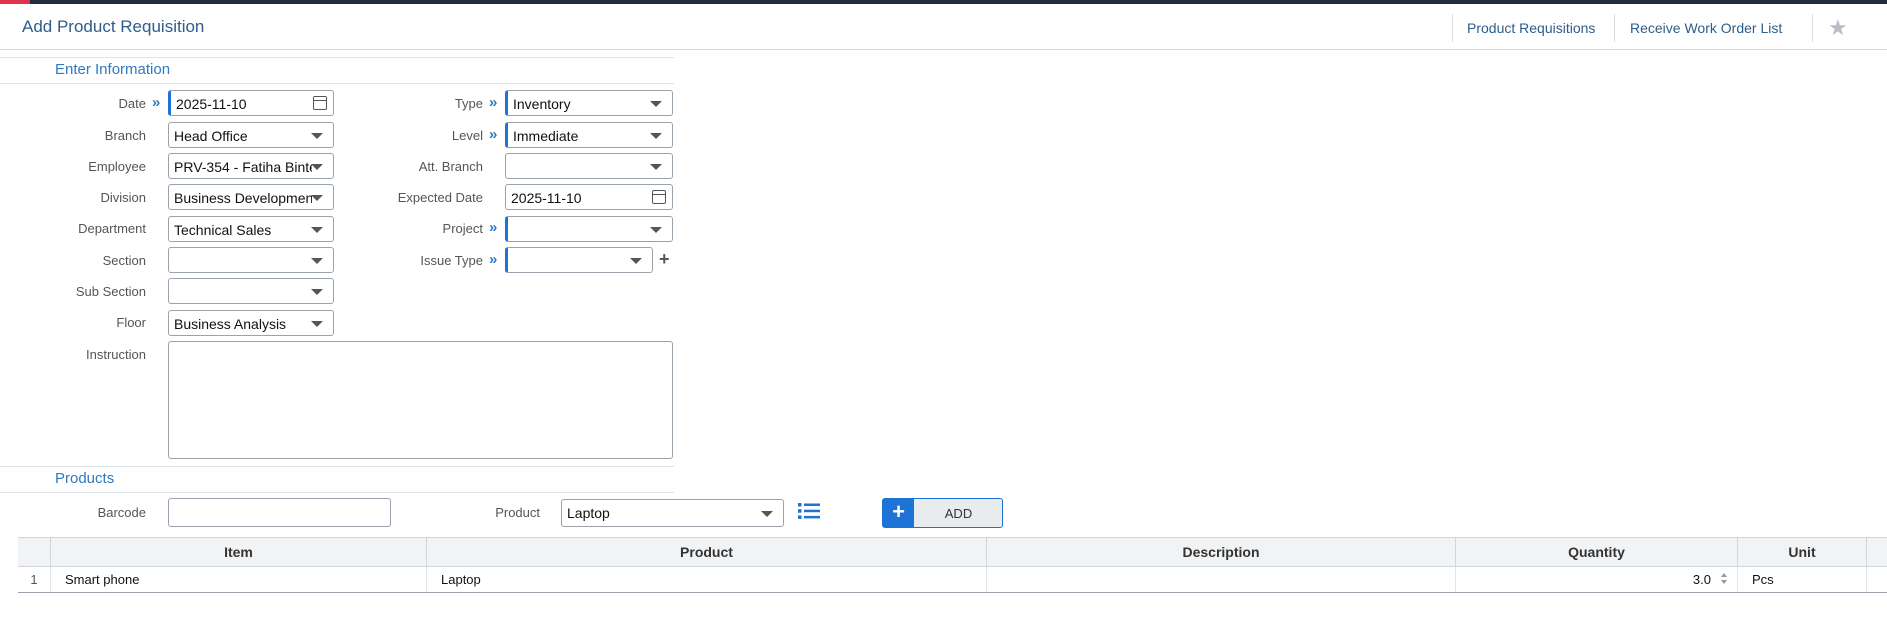 This screenshot has height=618, width=1887. I want to click on plus-icon: +, so click(898, 513).